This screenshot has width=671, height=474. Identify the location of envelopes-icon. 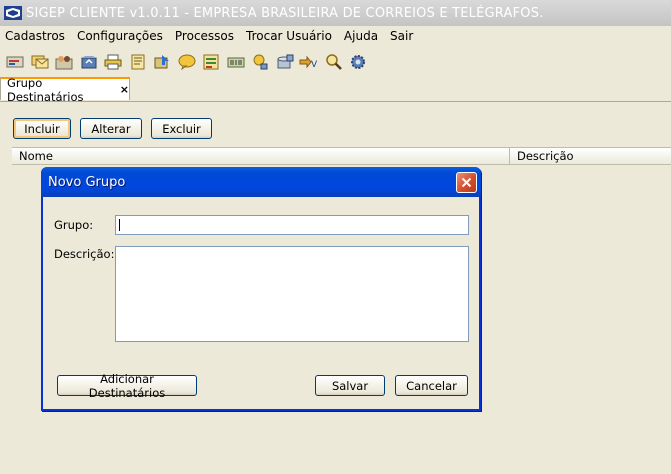
(40, 62).